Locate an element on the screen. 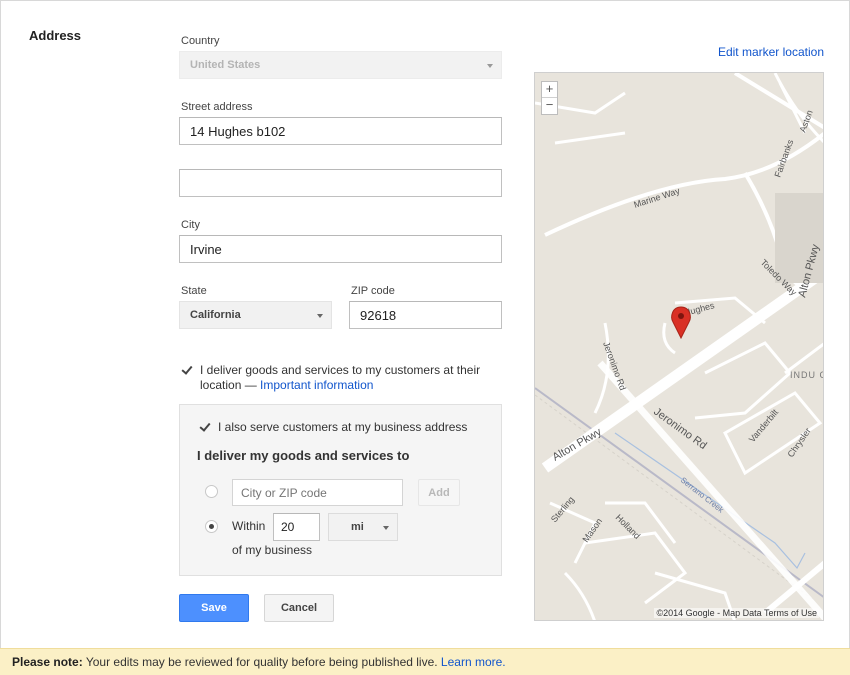 The width and height of the screenshot is (850, 675). important-information-link: Important information is located at coordinates (316, 385).